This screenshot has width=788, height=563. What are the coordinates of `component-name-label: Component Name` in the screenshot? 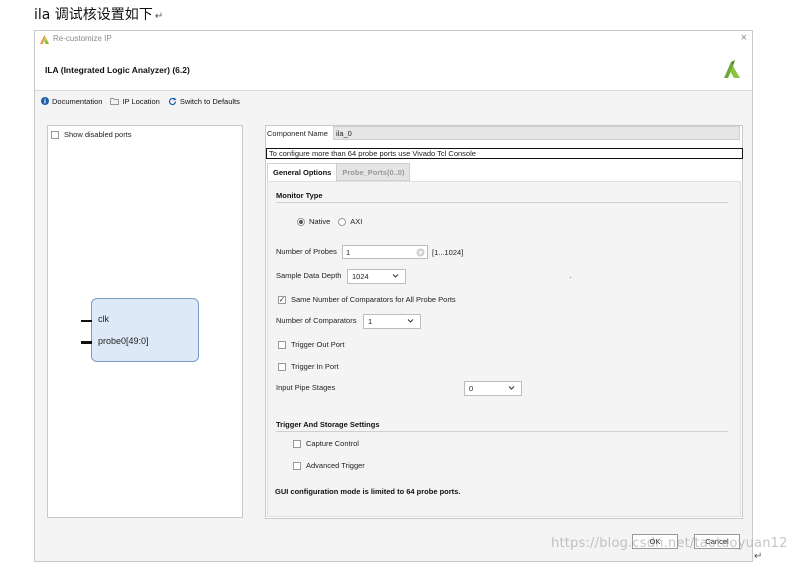 It's located at (297, 133).